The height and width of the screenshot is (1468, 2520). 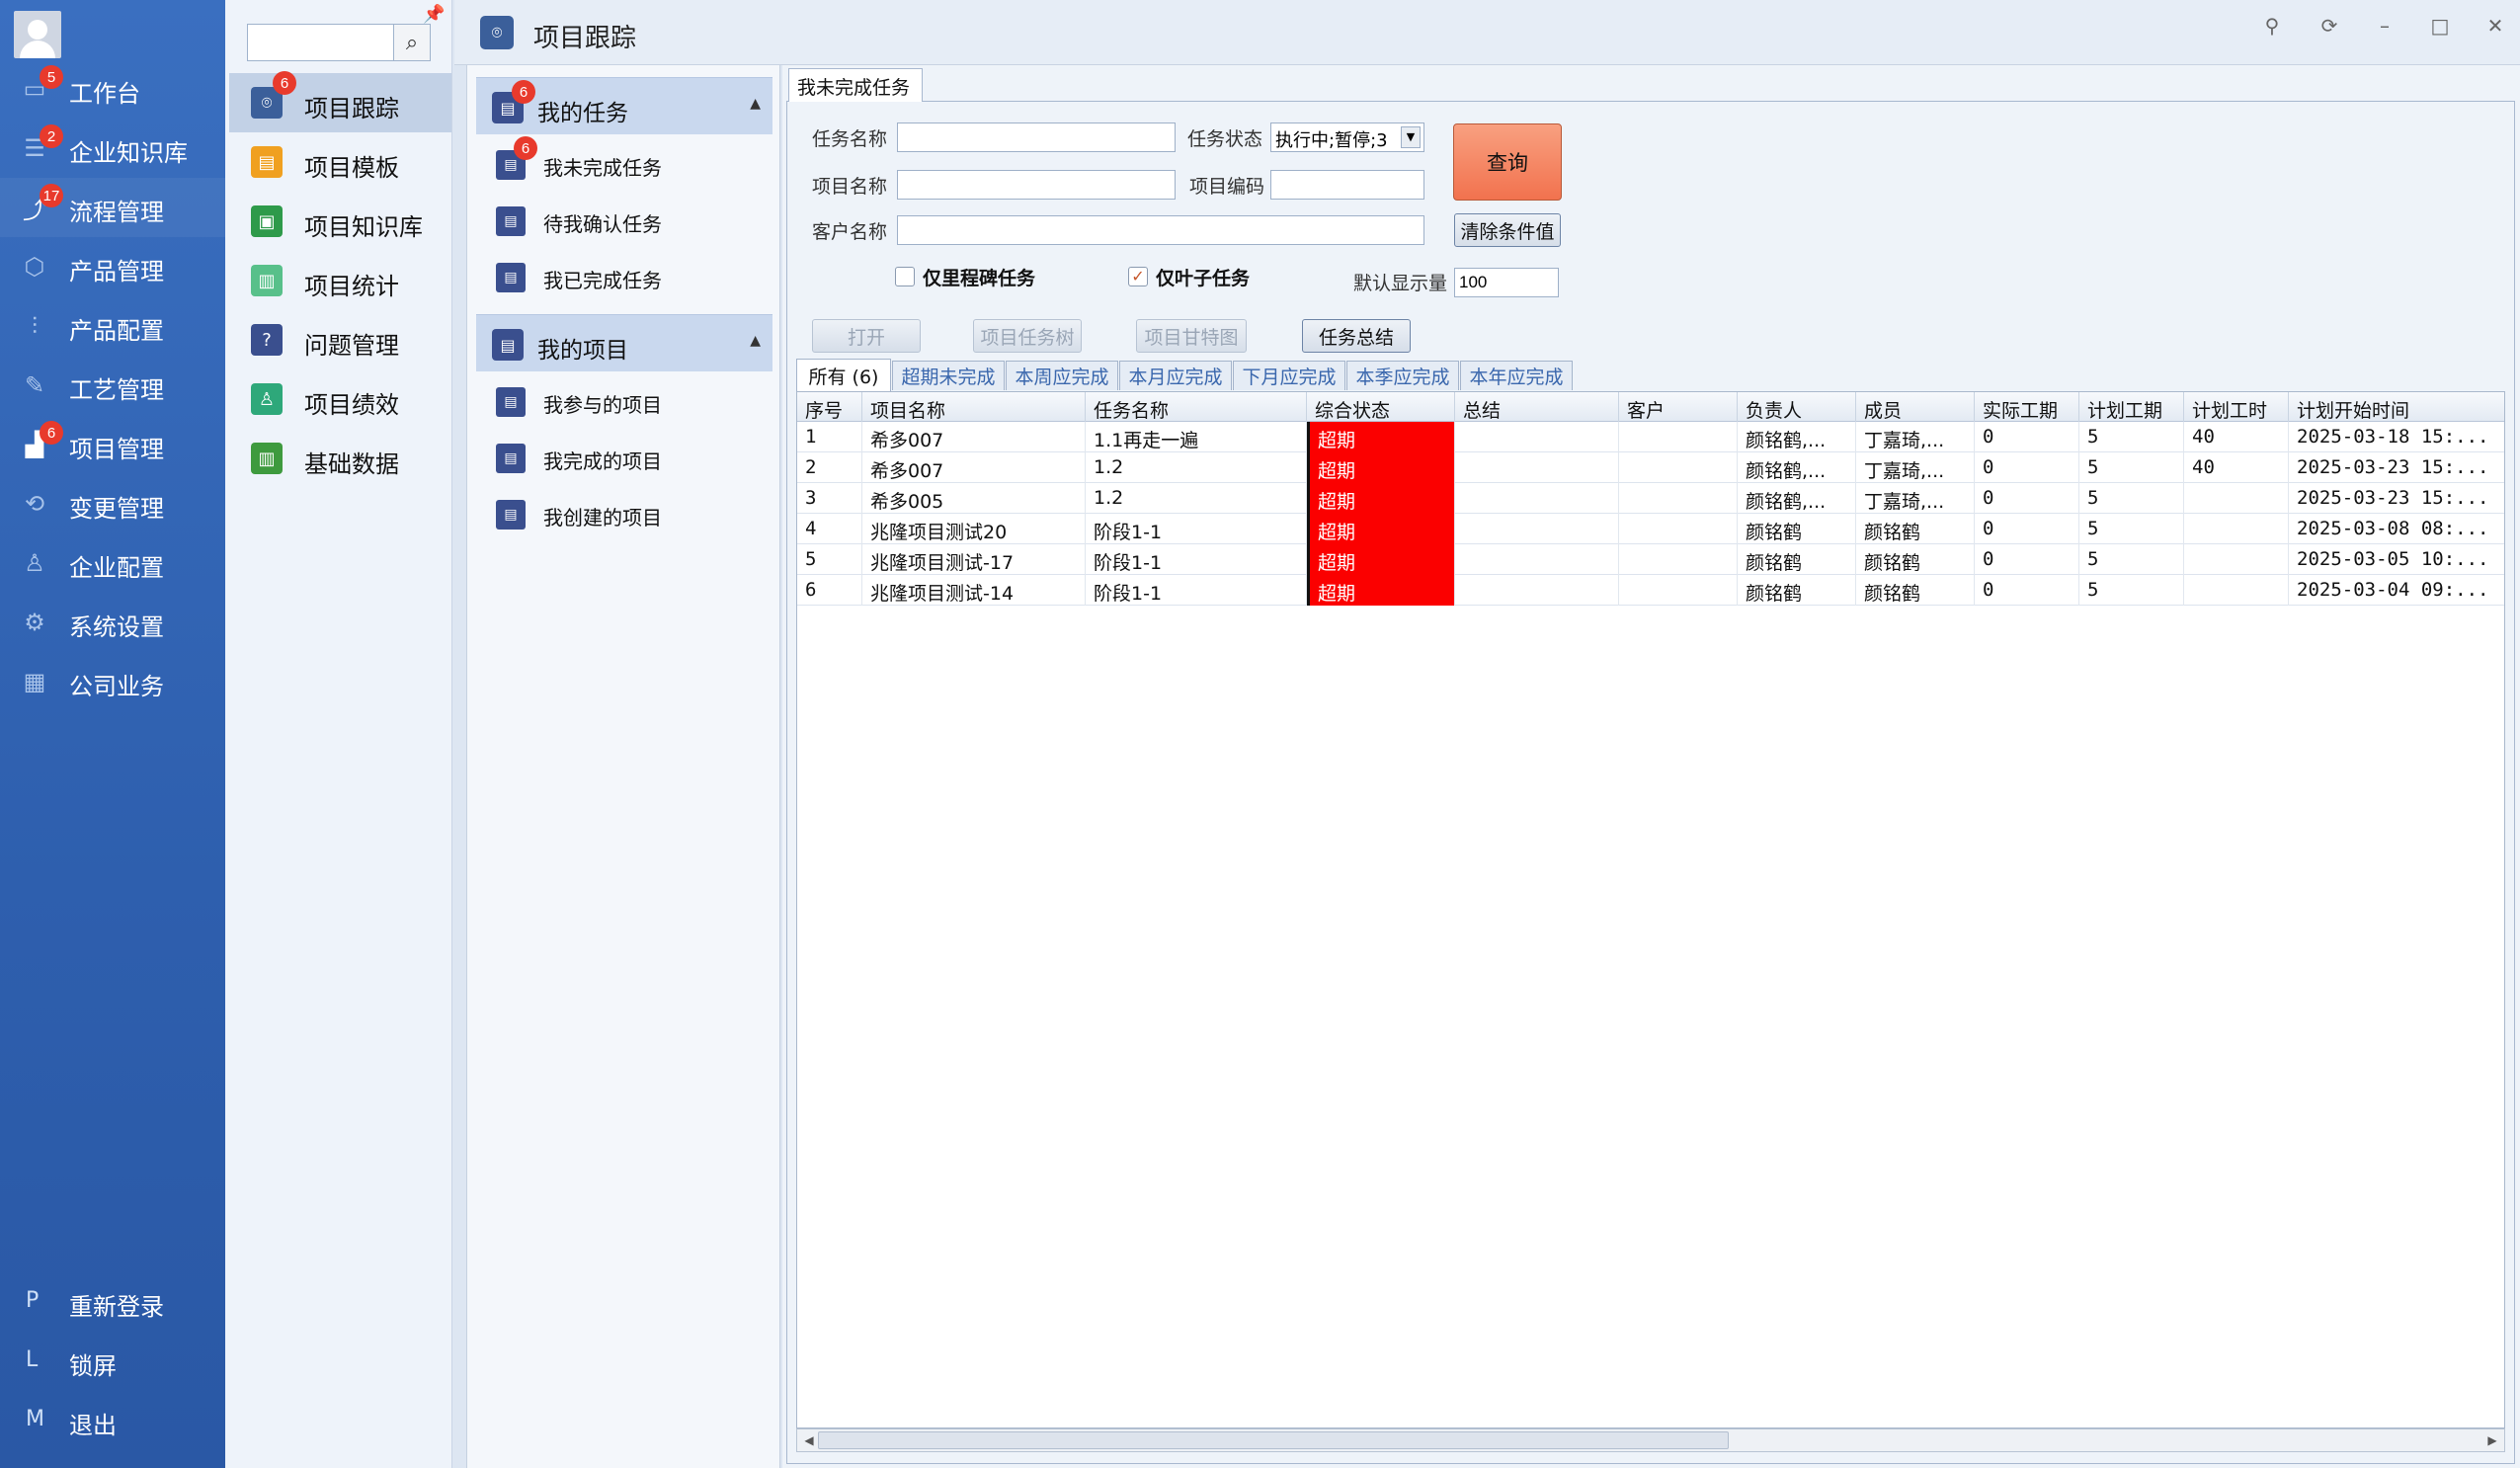 What do you see at coordinates (905, 276) in the screenshot?
I see `milestone-checkbox` at bounding box center [905, 276].